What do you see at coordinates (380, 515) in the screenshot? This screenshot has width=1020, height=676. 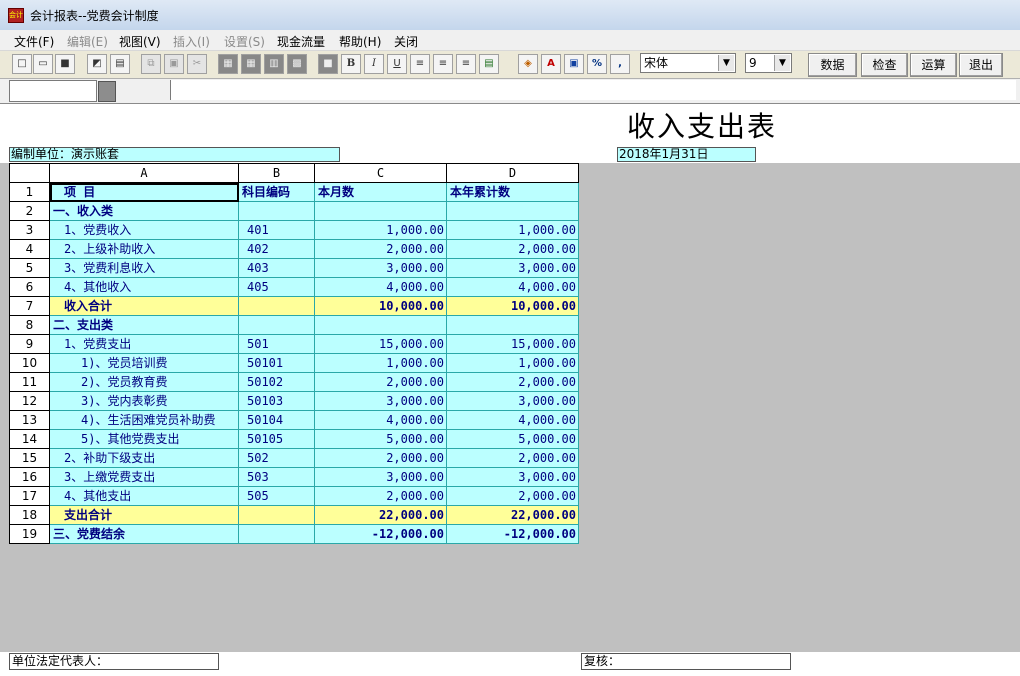 I see `current-month-cell: 22,000.00` at bounding box center [380, 515].